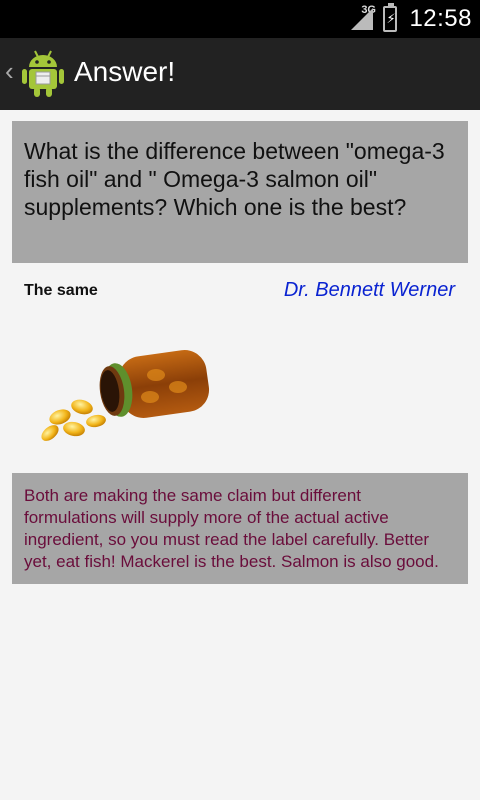 The width and height of the screenshot is (480, 800). Describe the element at coordinates (9, 71) in the screenshot. I see `back-chevron-icon: ‹` at that location.